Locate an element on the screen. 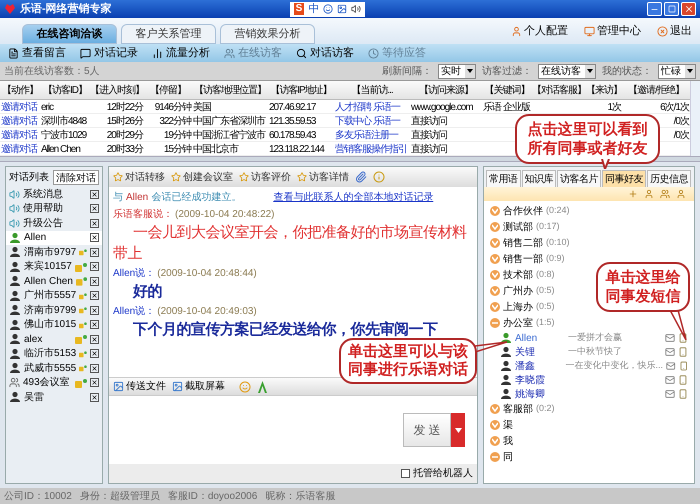 This screenshot has width=700, height=504. conversation-item: 广州市5557 is located at coordinates (54, 295).